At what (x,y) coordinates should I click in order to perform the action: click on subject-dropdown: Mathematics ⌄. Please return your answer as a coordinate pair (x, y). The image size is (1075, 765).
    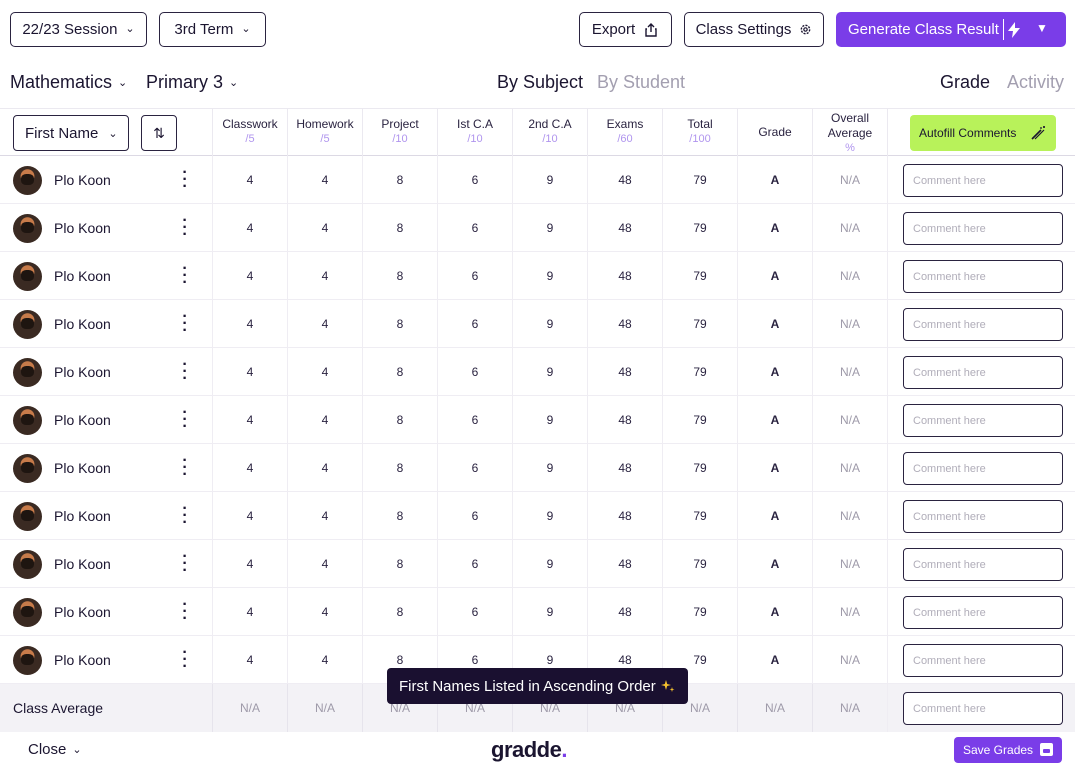
    Looking at the image, I should click on (68, 82).